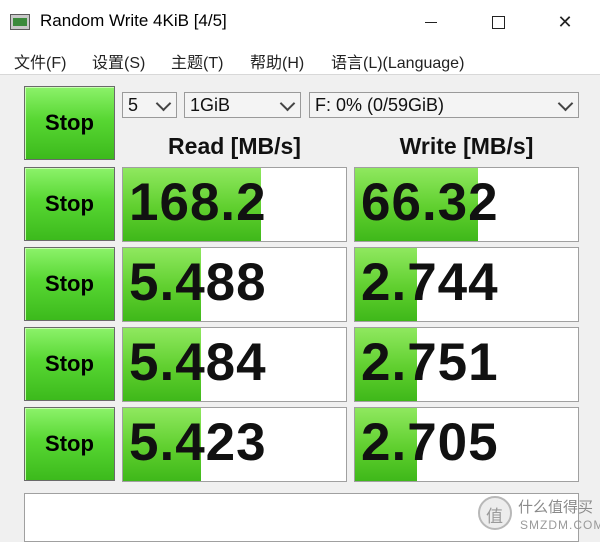 The image size is (600, 542). I want to click on read-result-cell: 5.423, so click(234, 444).